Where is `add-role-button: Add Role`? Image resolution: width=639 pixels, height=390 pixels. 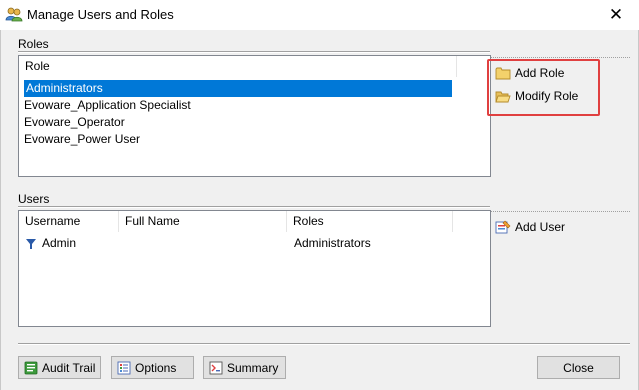 add-role-button: Add Role is located at coordinates (529, 73).